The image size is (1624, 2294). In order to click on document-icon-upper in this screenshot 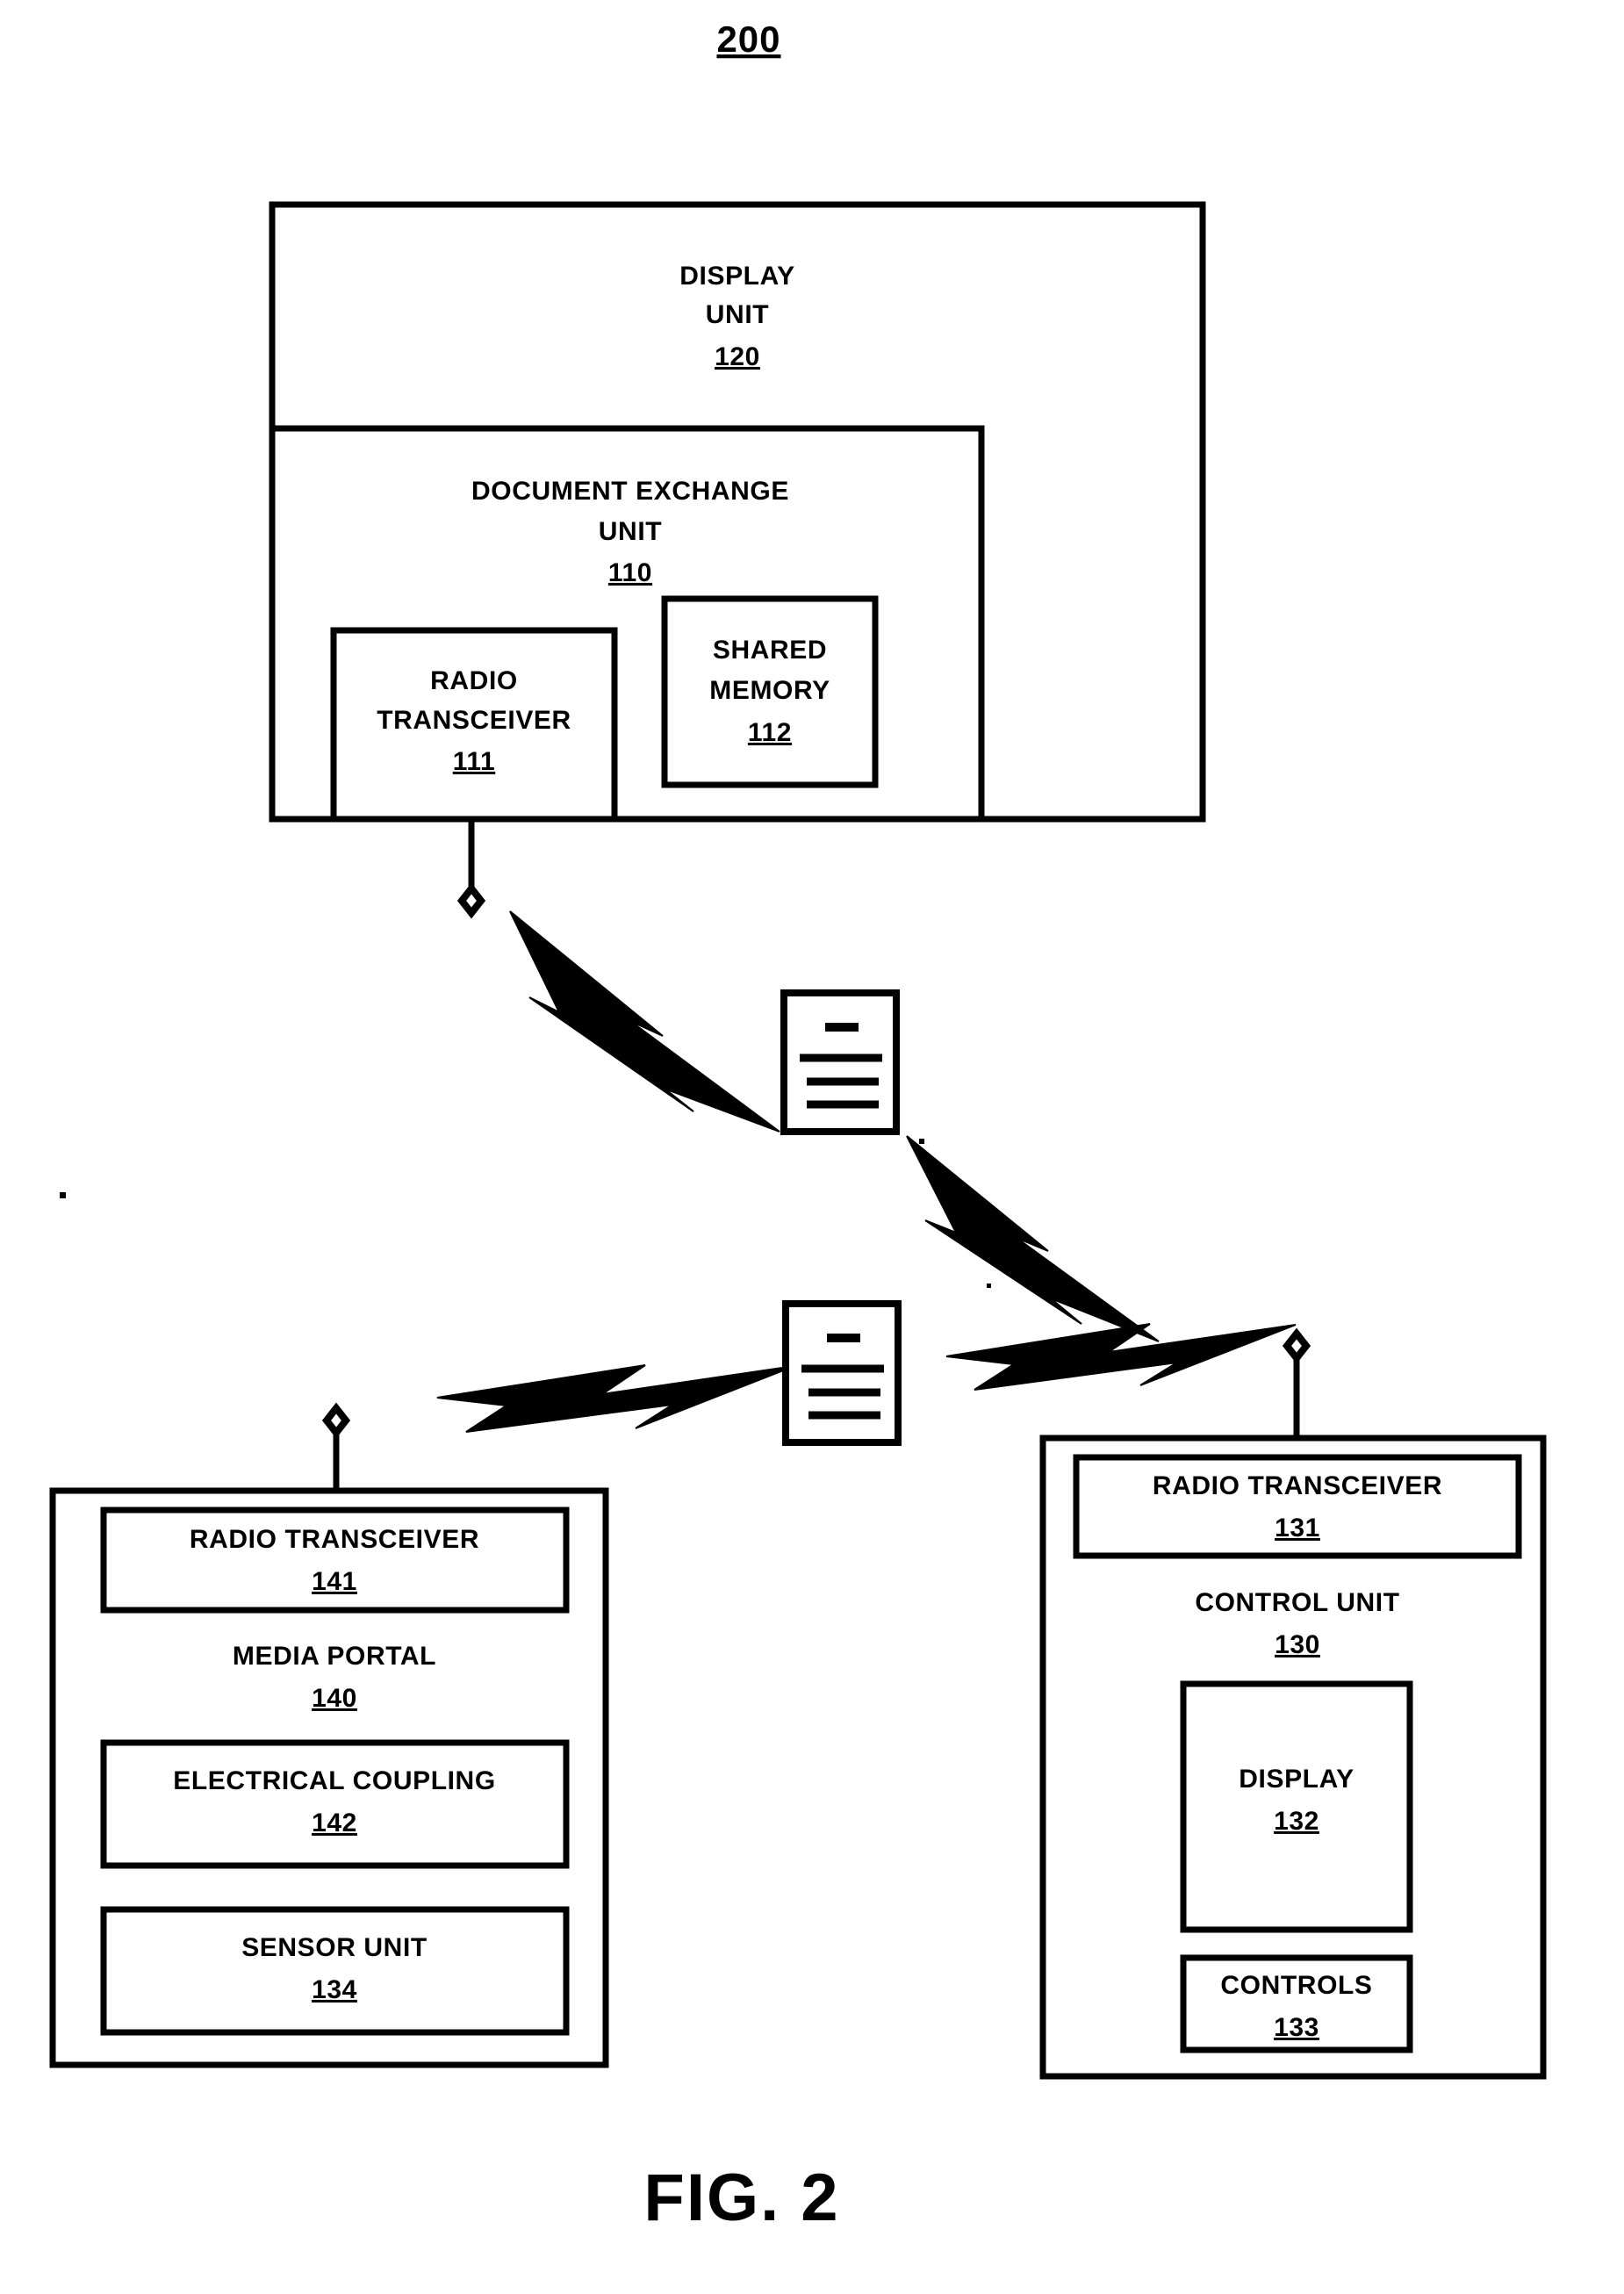, I will do `click(840, 1062)`.